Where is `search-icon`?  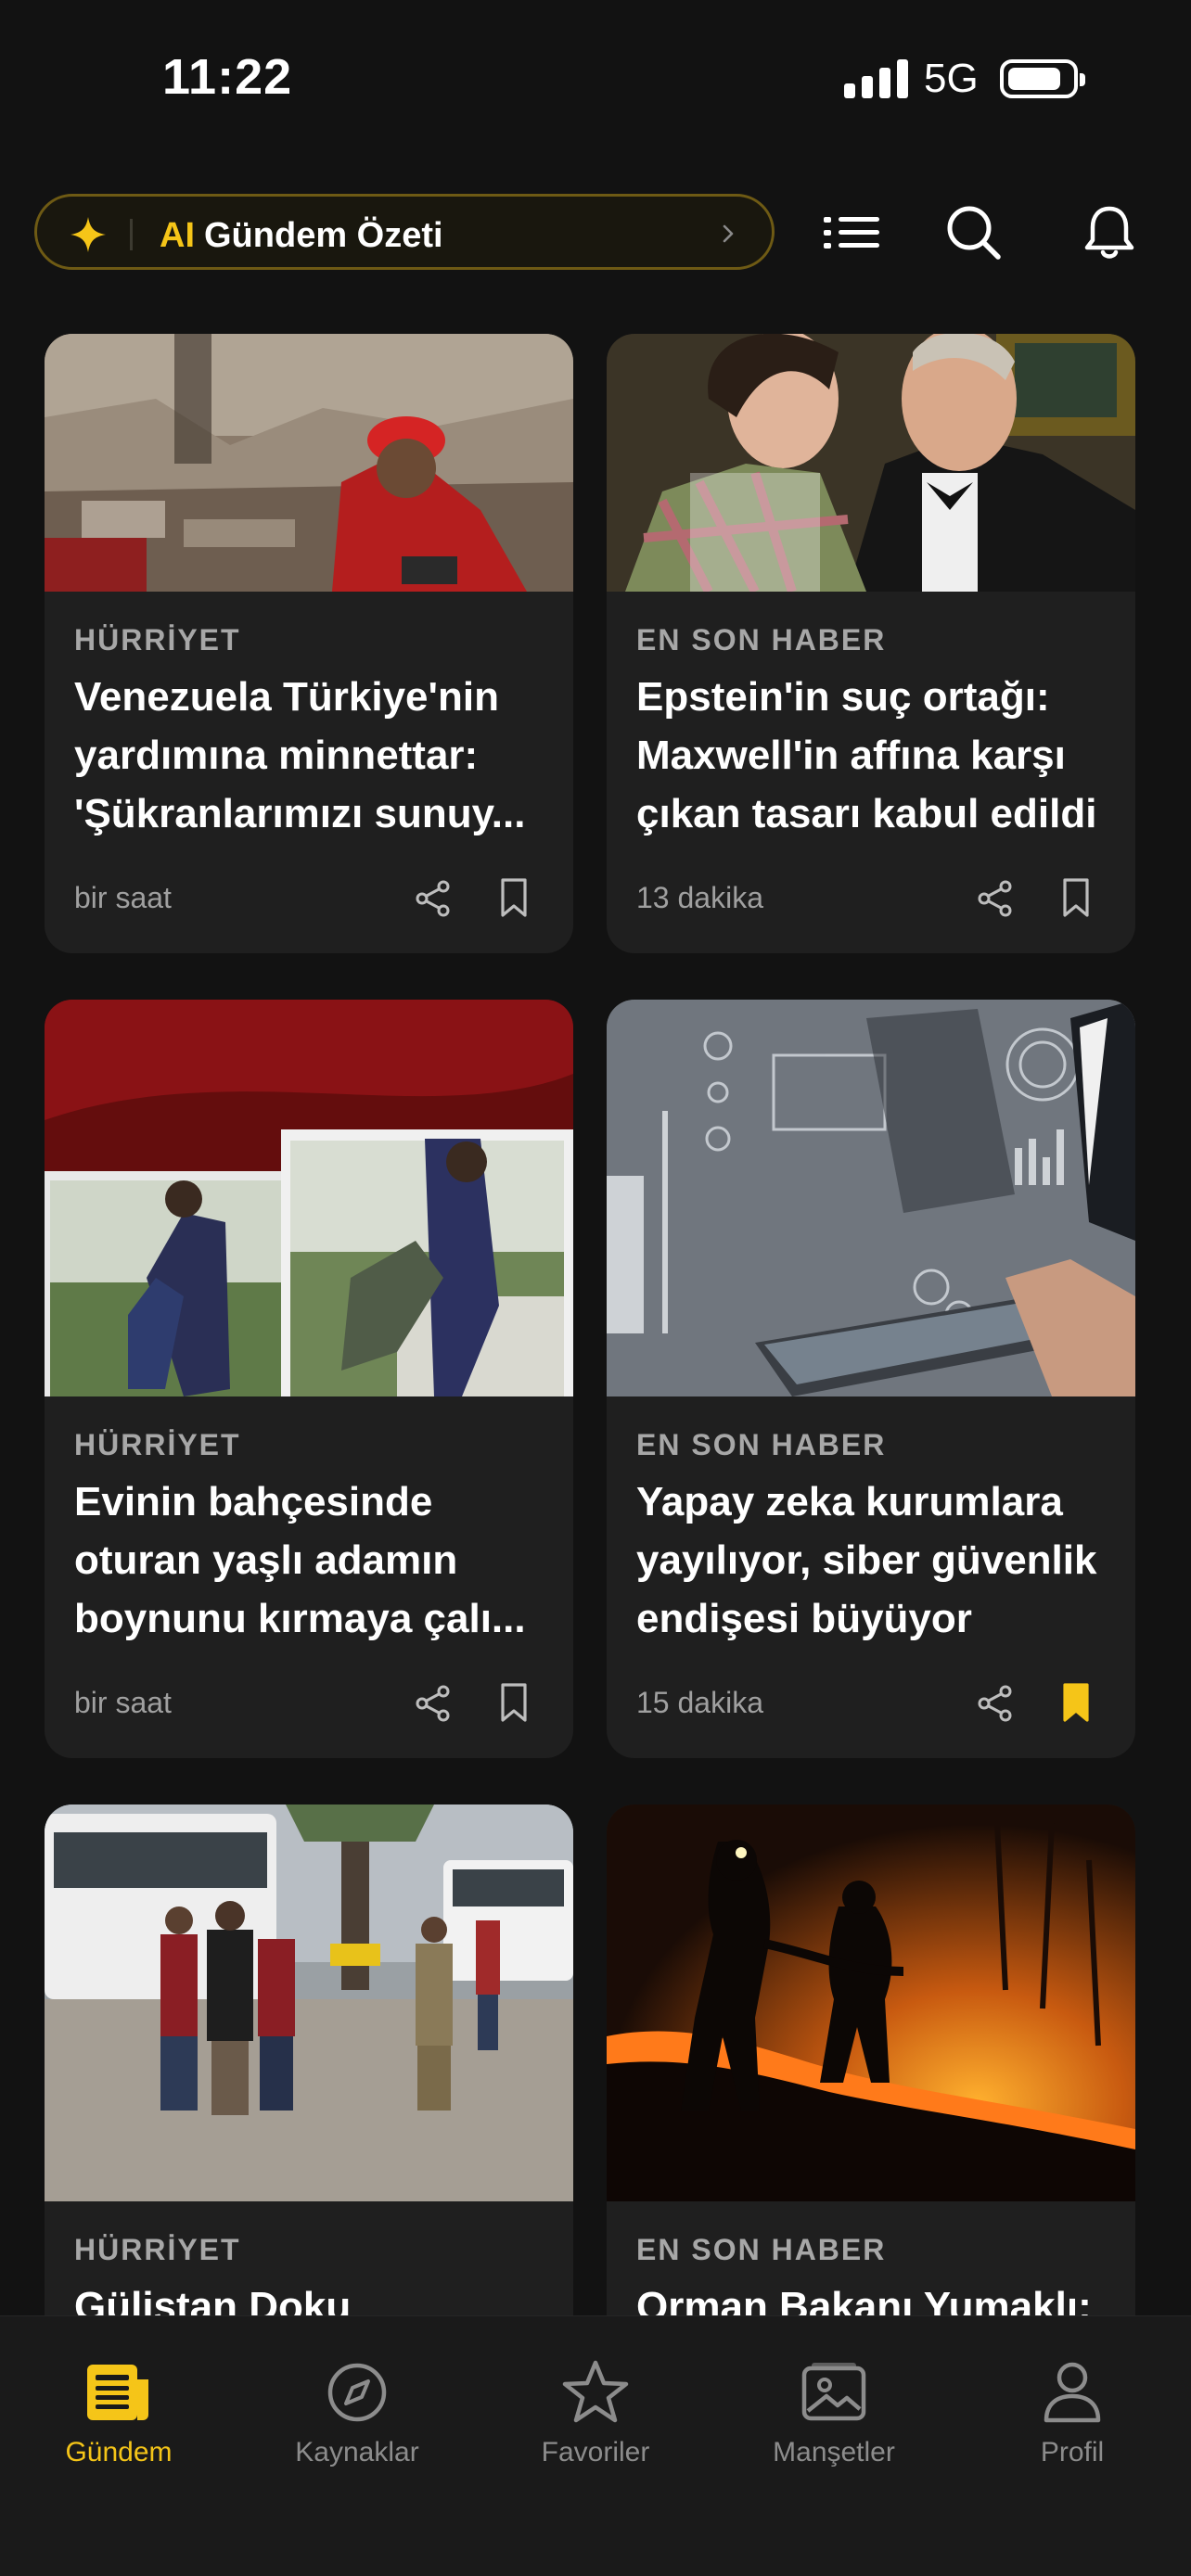 search-icon is located at coordinates (974, 232).